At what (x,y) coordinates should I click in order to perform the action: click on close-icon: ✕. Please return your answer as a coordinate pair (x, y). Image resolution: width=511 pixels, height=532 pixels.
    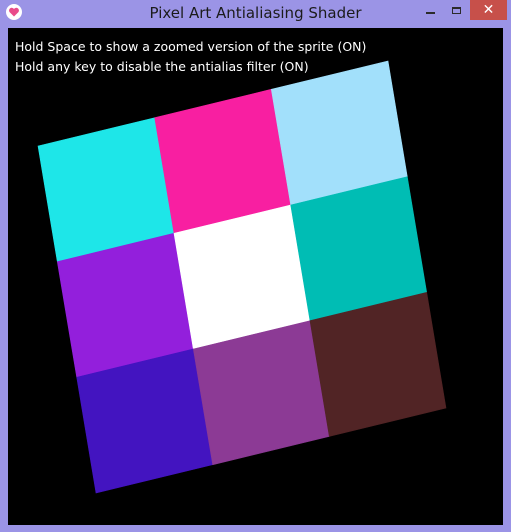
    Looking at the image, I should click on (488, 10).